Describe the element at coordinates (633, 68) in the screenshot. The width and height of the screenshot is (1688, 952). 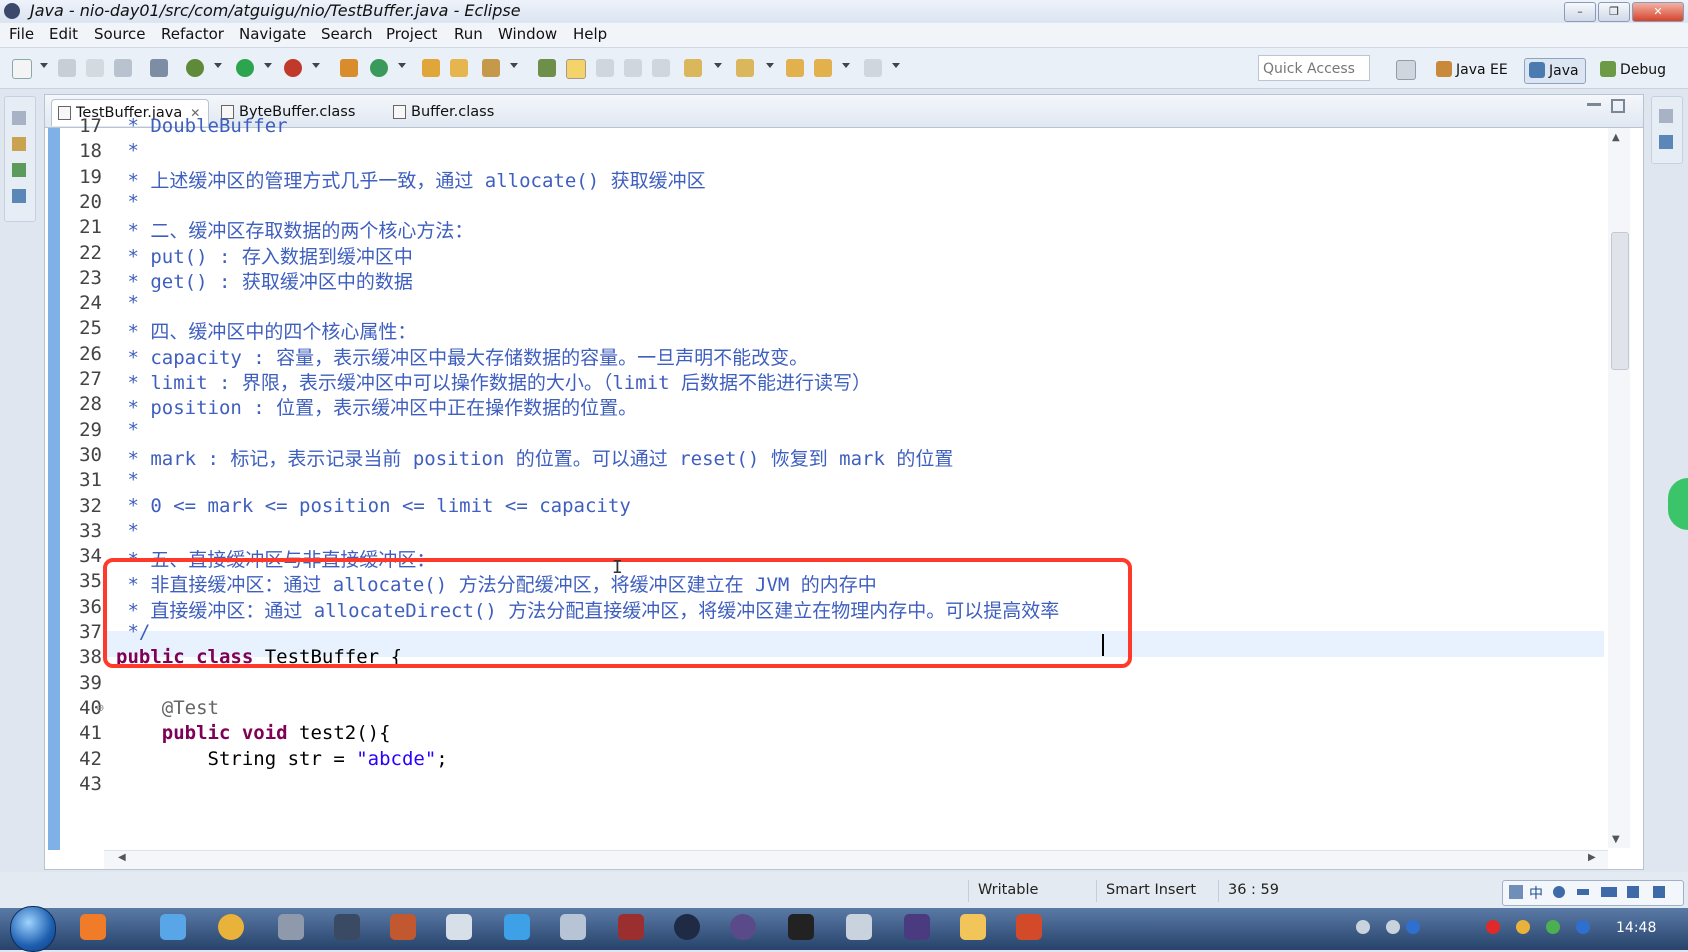
I see `show-whitespace-icon` at that location.